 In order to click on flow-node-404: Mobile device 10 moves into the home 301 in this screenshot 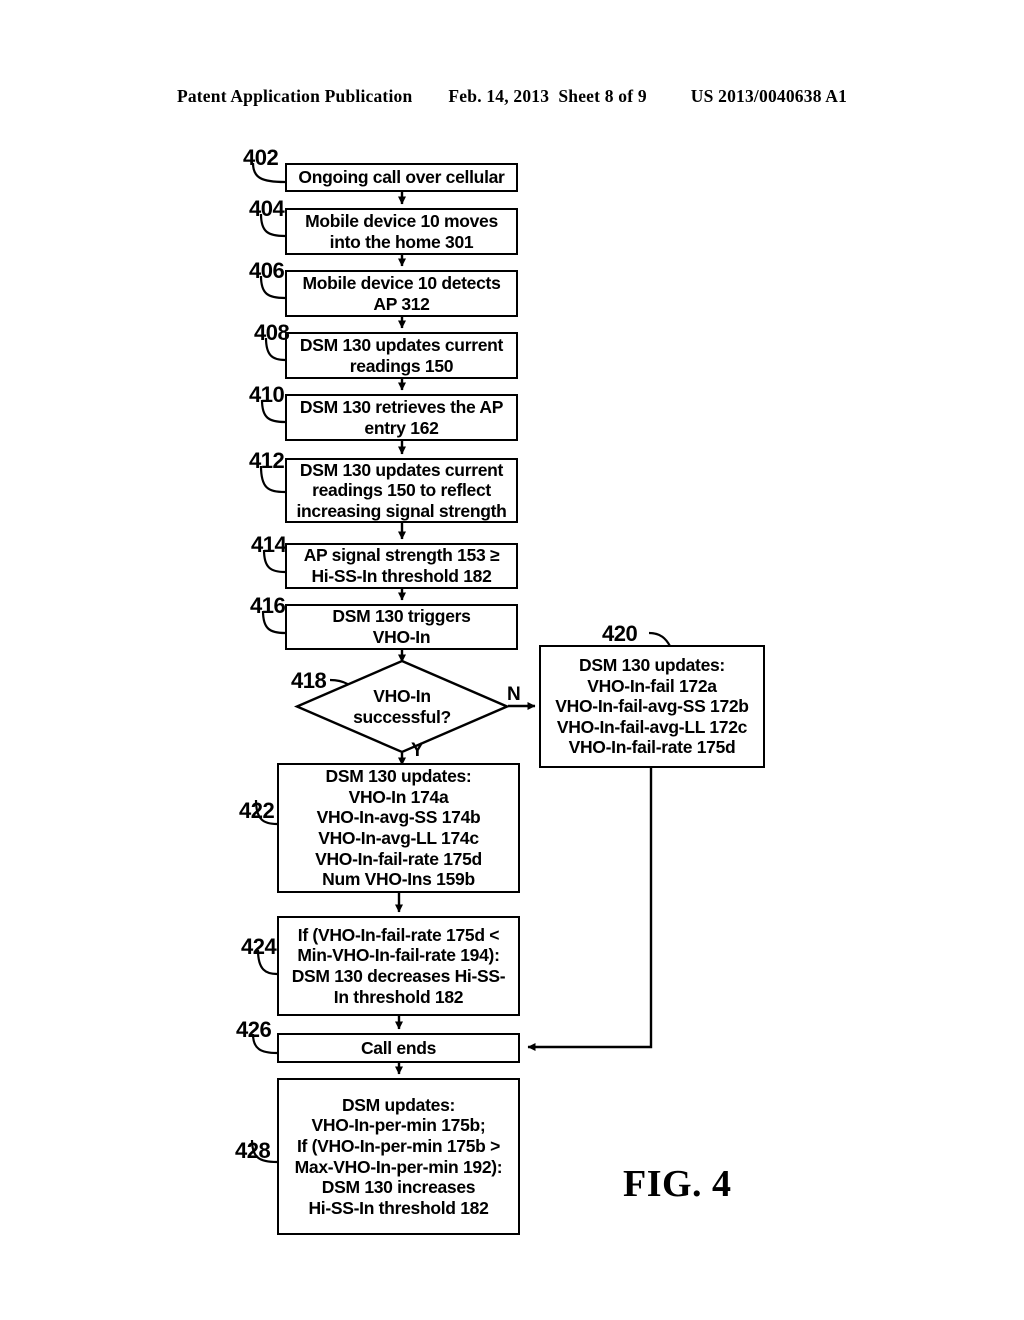, I will do `click(401, 231)`.